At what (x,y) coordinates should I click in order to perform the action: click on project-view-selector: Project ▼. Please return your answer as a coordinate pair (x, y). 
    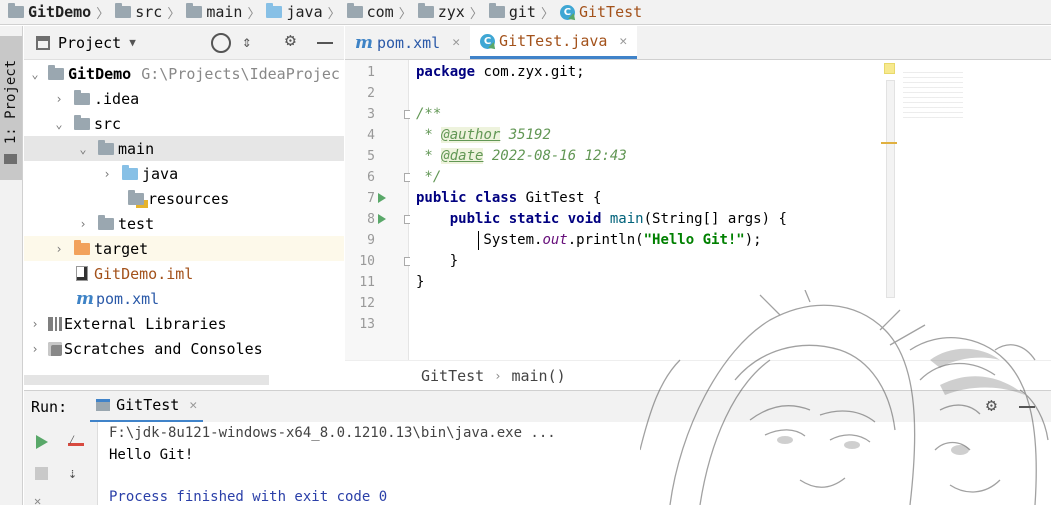
    Looking at the image, I should click on (97, 43).